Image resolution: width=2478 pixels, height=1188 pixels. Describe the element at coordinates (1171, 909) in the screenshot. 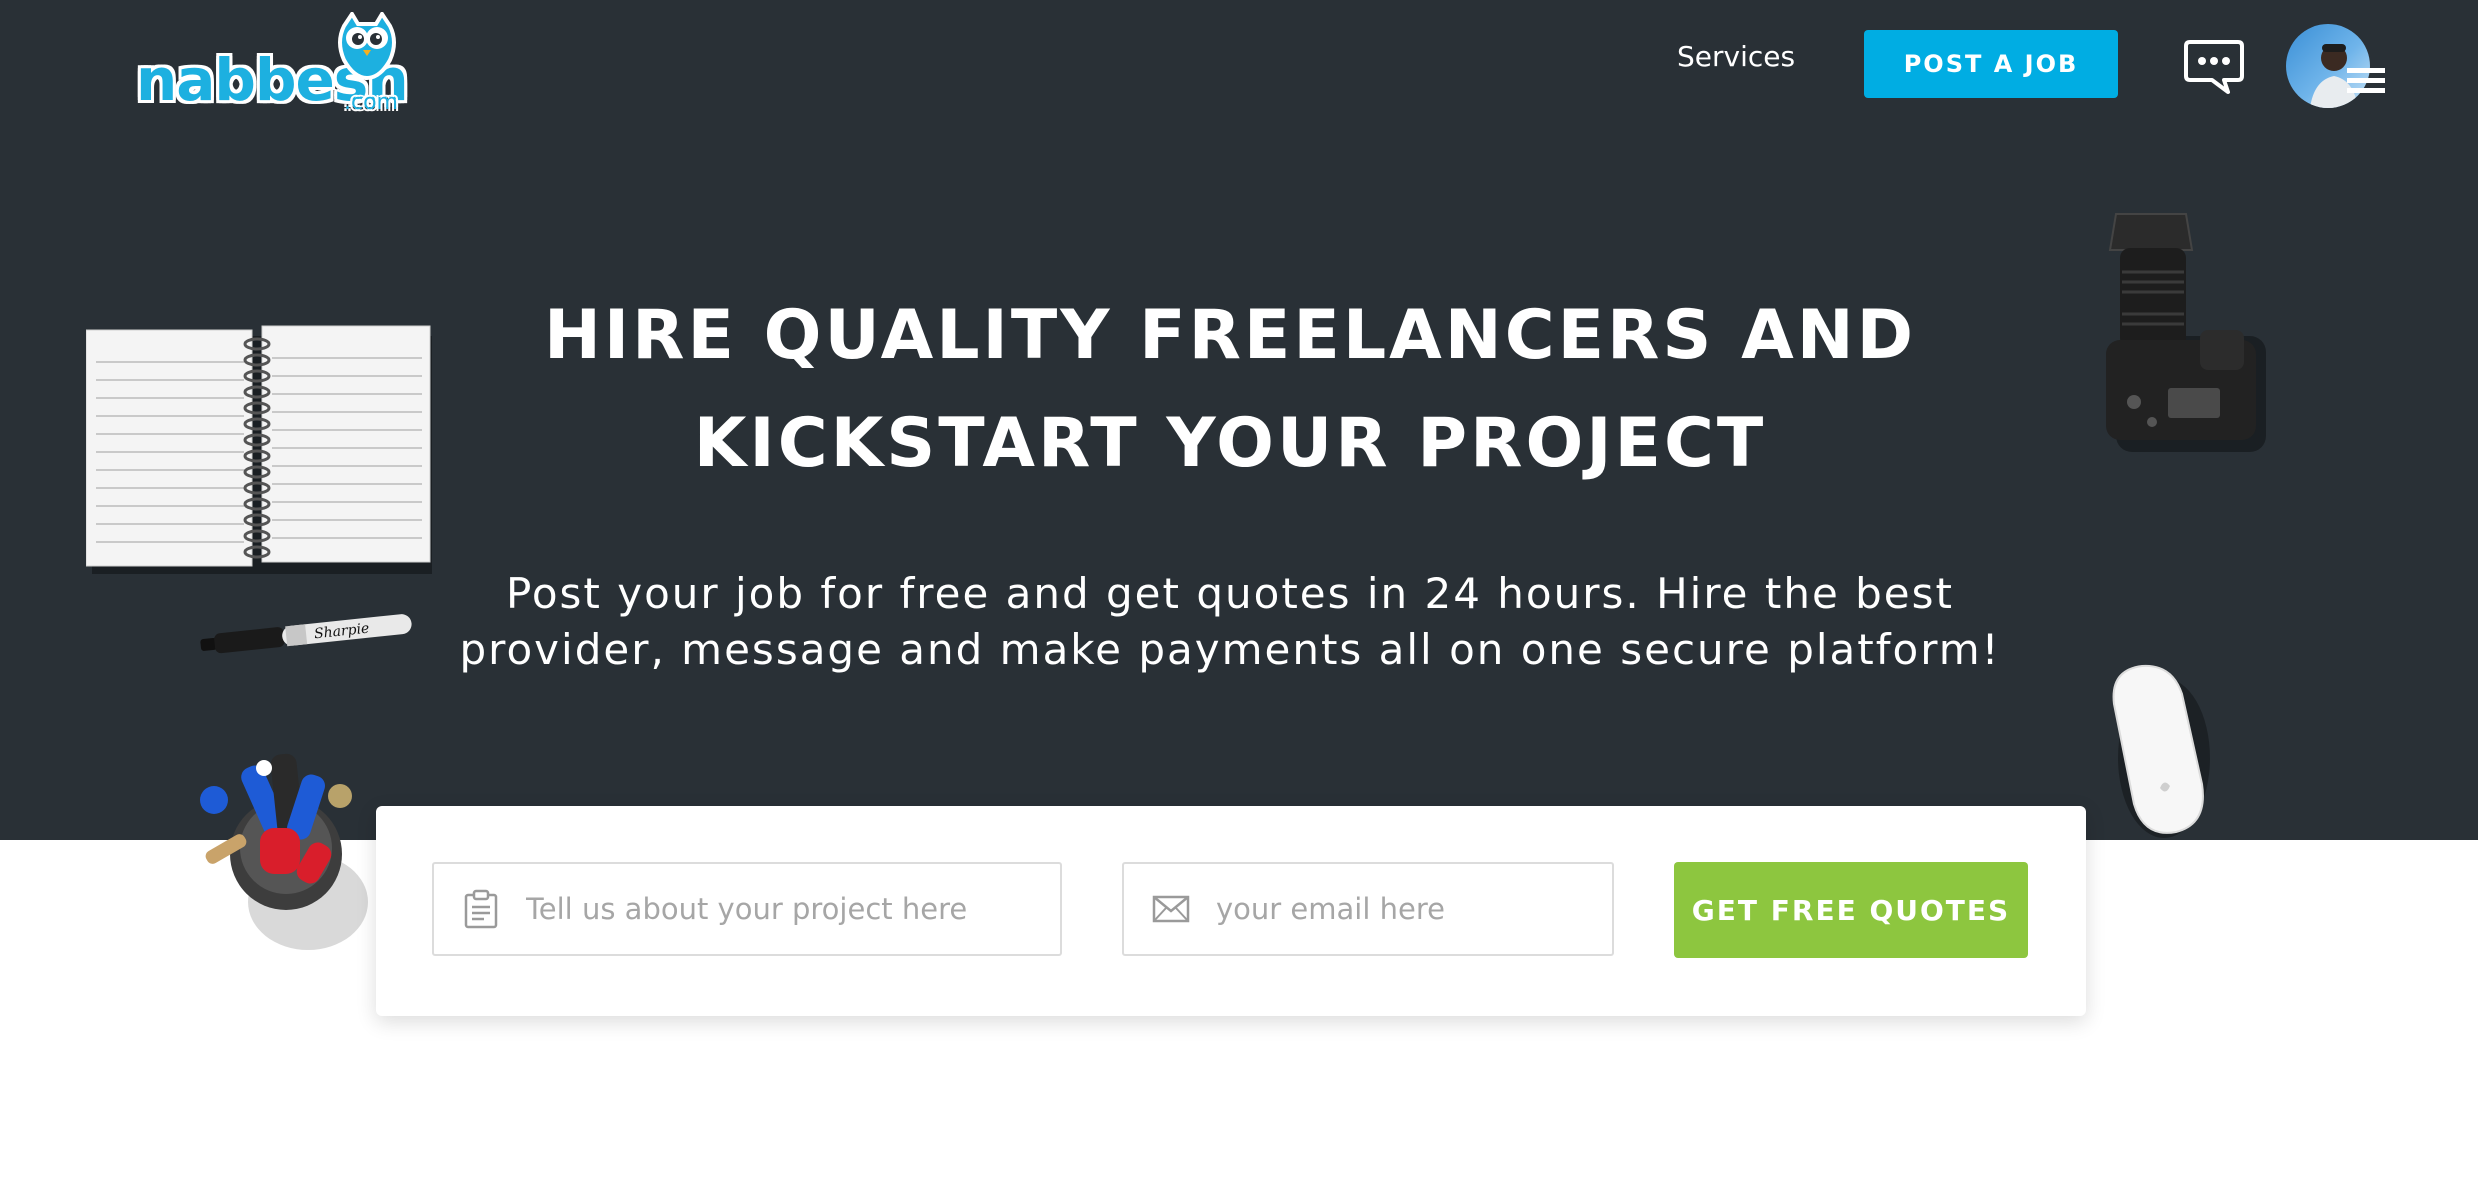

I see `envelope-icon` at that location.